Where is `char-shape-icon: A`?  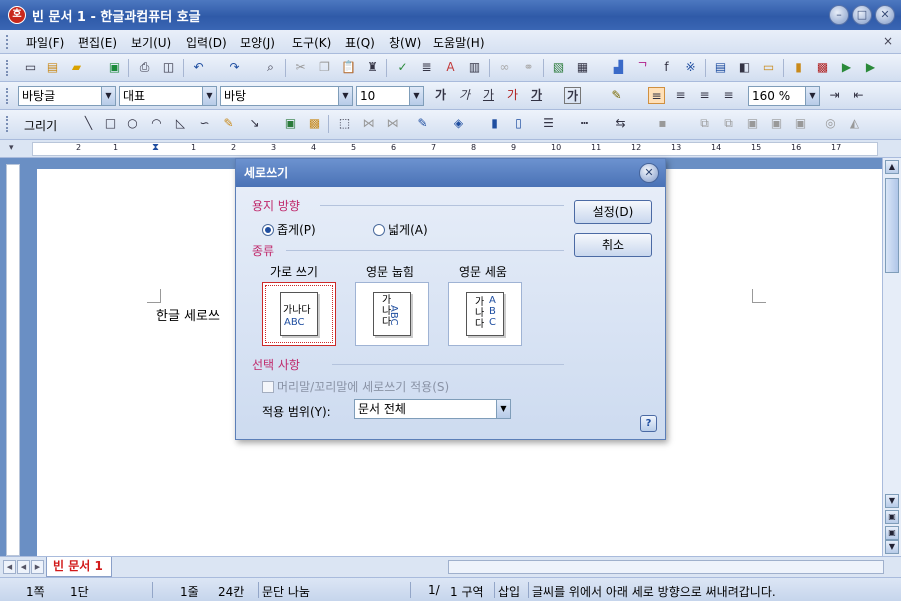 char-shape-icon: A is located at coordinates (450, 67).